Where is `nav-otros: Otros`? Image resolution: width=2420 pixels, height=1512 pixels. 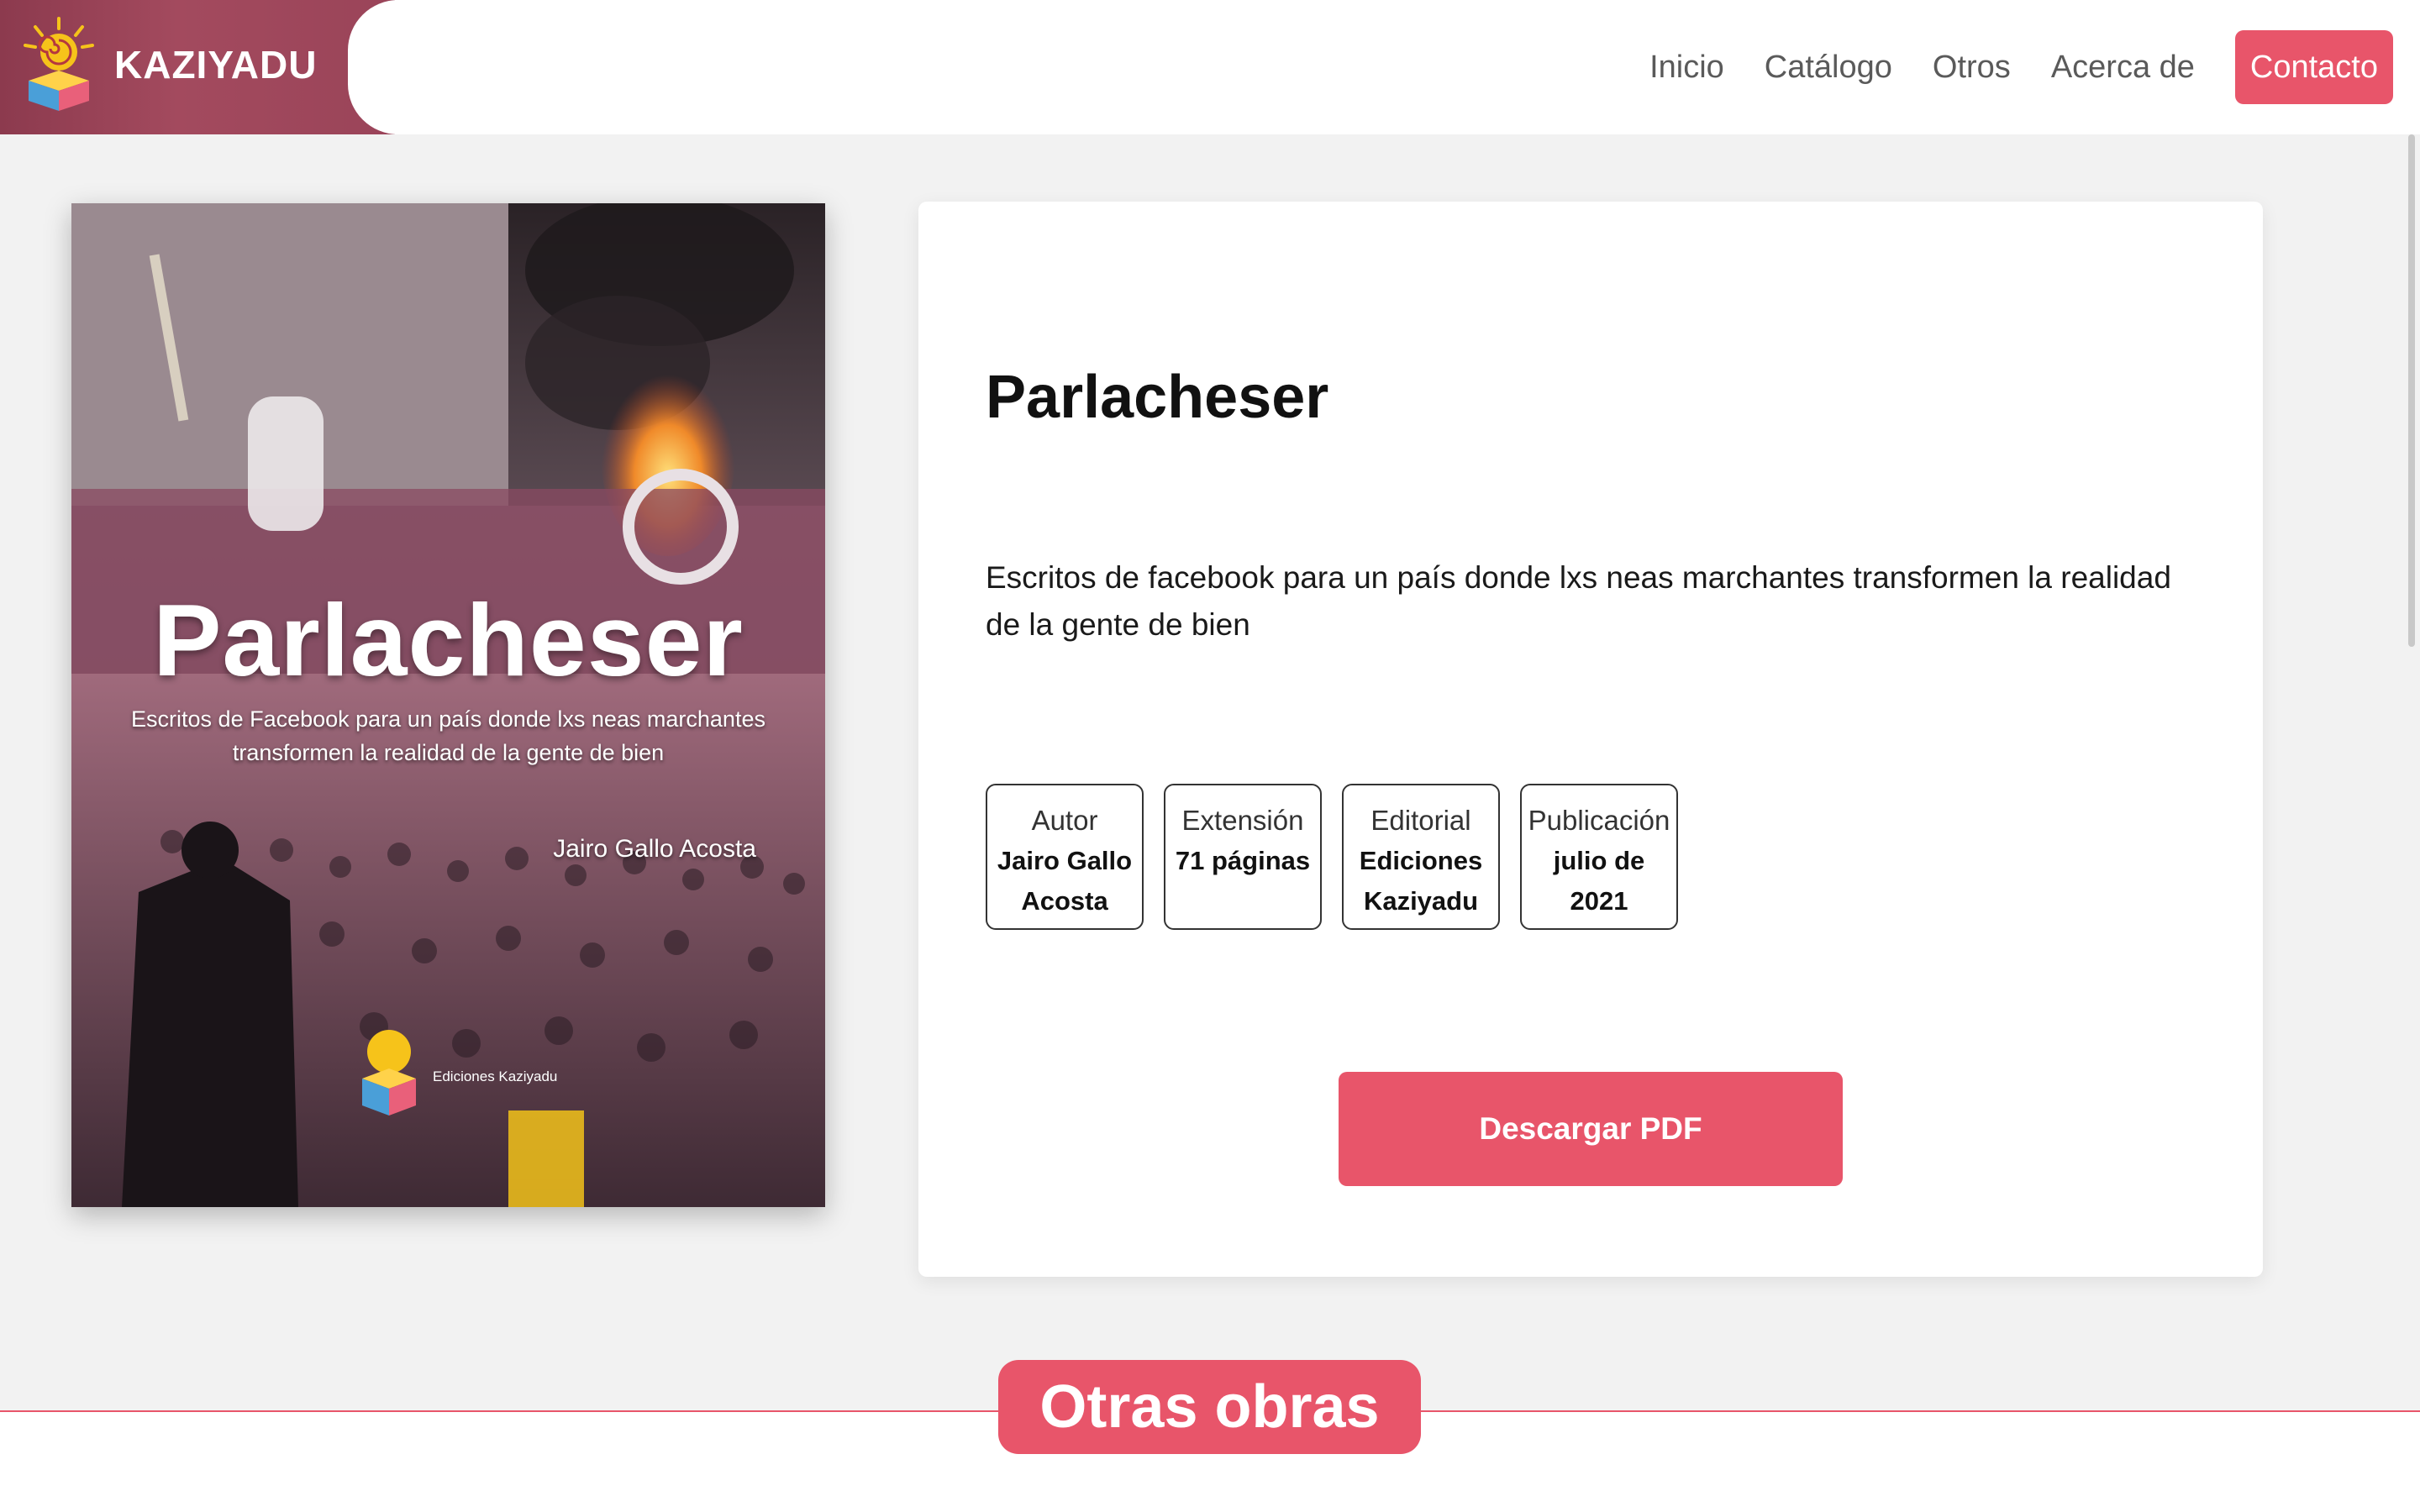 nav-otros: Otros is located at coordinates (1972, 68).